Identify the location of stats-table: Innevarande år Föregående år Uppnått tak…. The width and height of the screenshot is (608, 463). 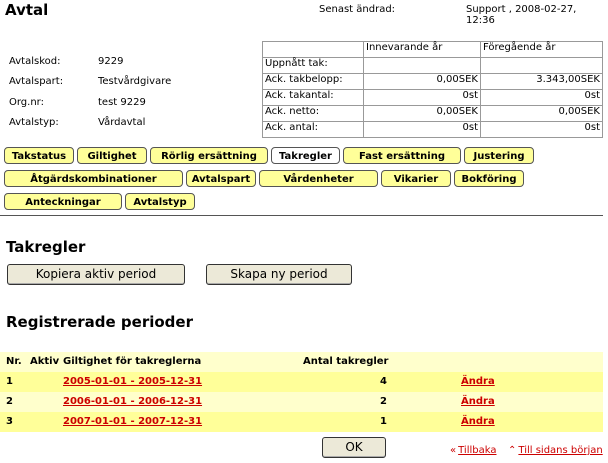
(432, 89).